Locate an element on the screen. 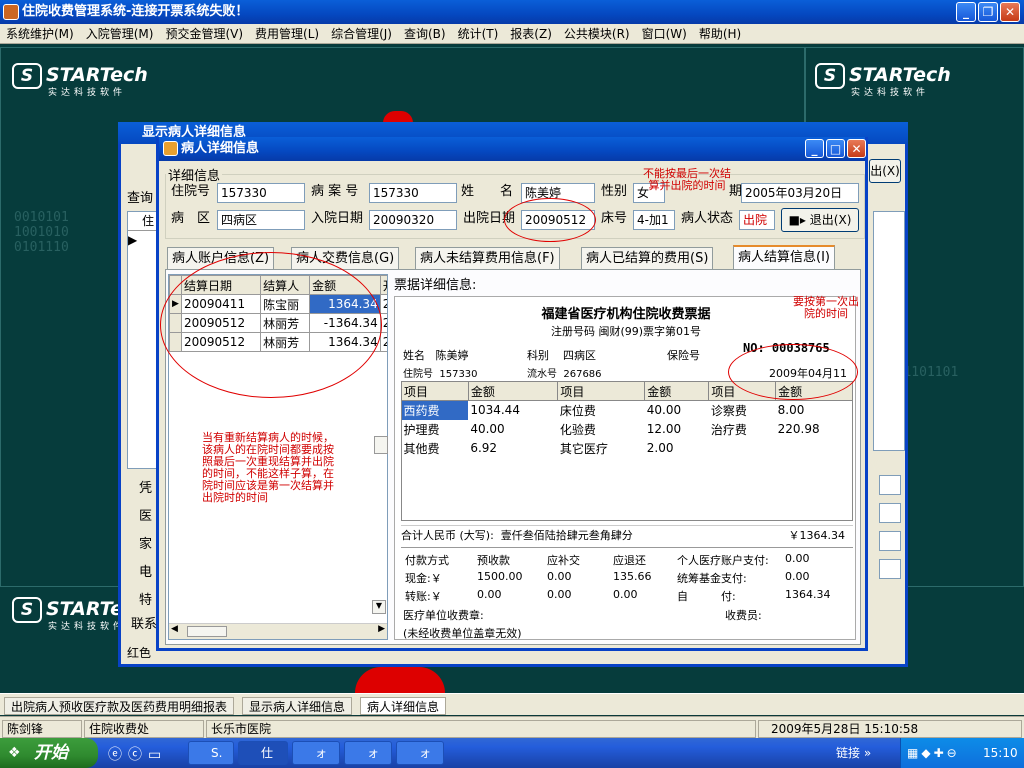  app-icon is located at coordinates (11, 12).